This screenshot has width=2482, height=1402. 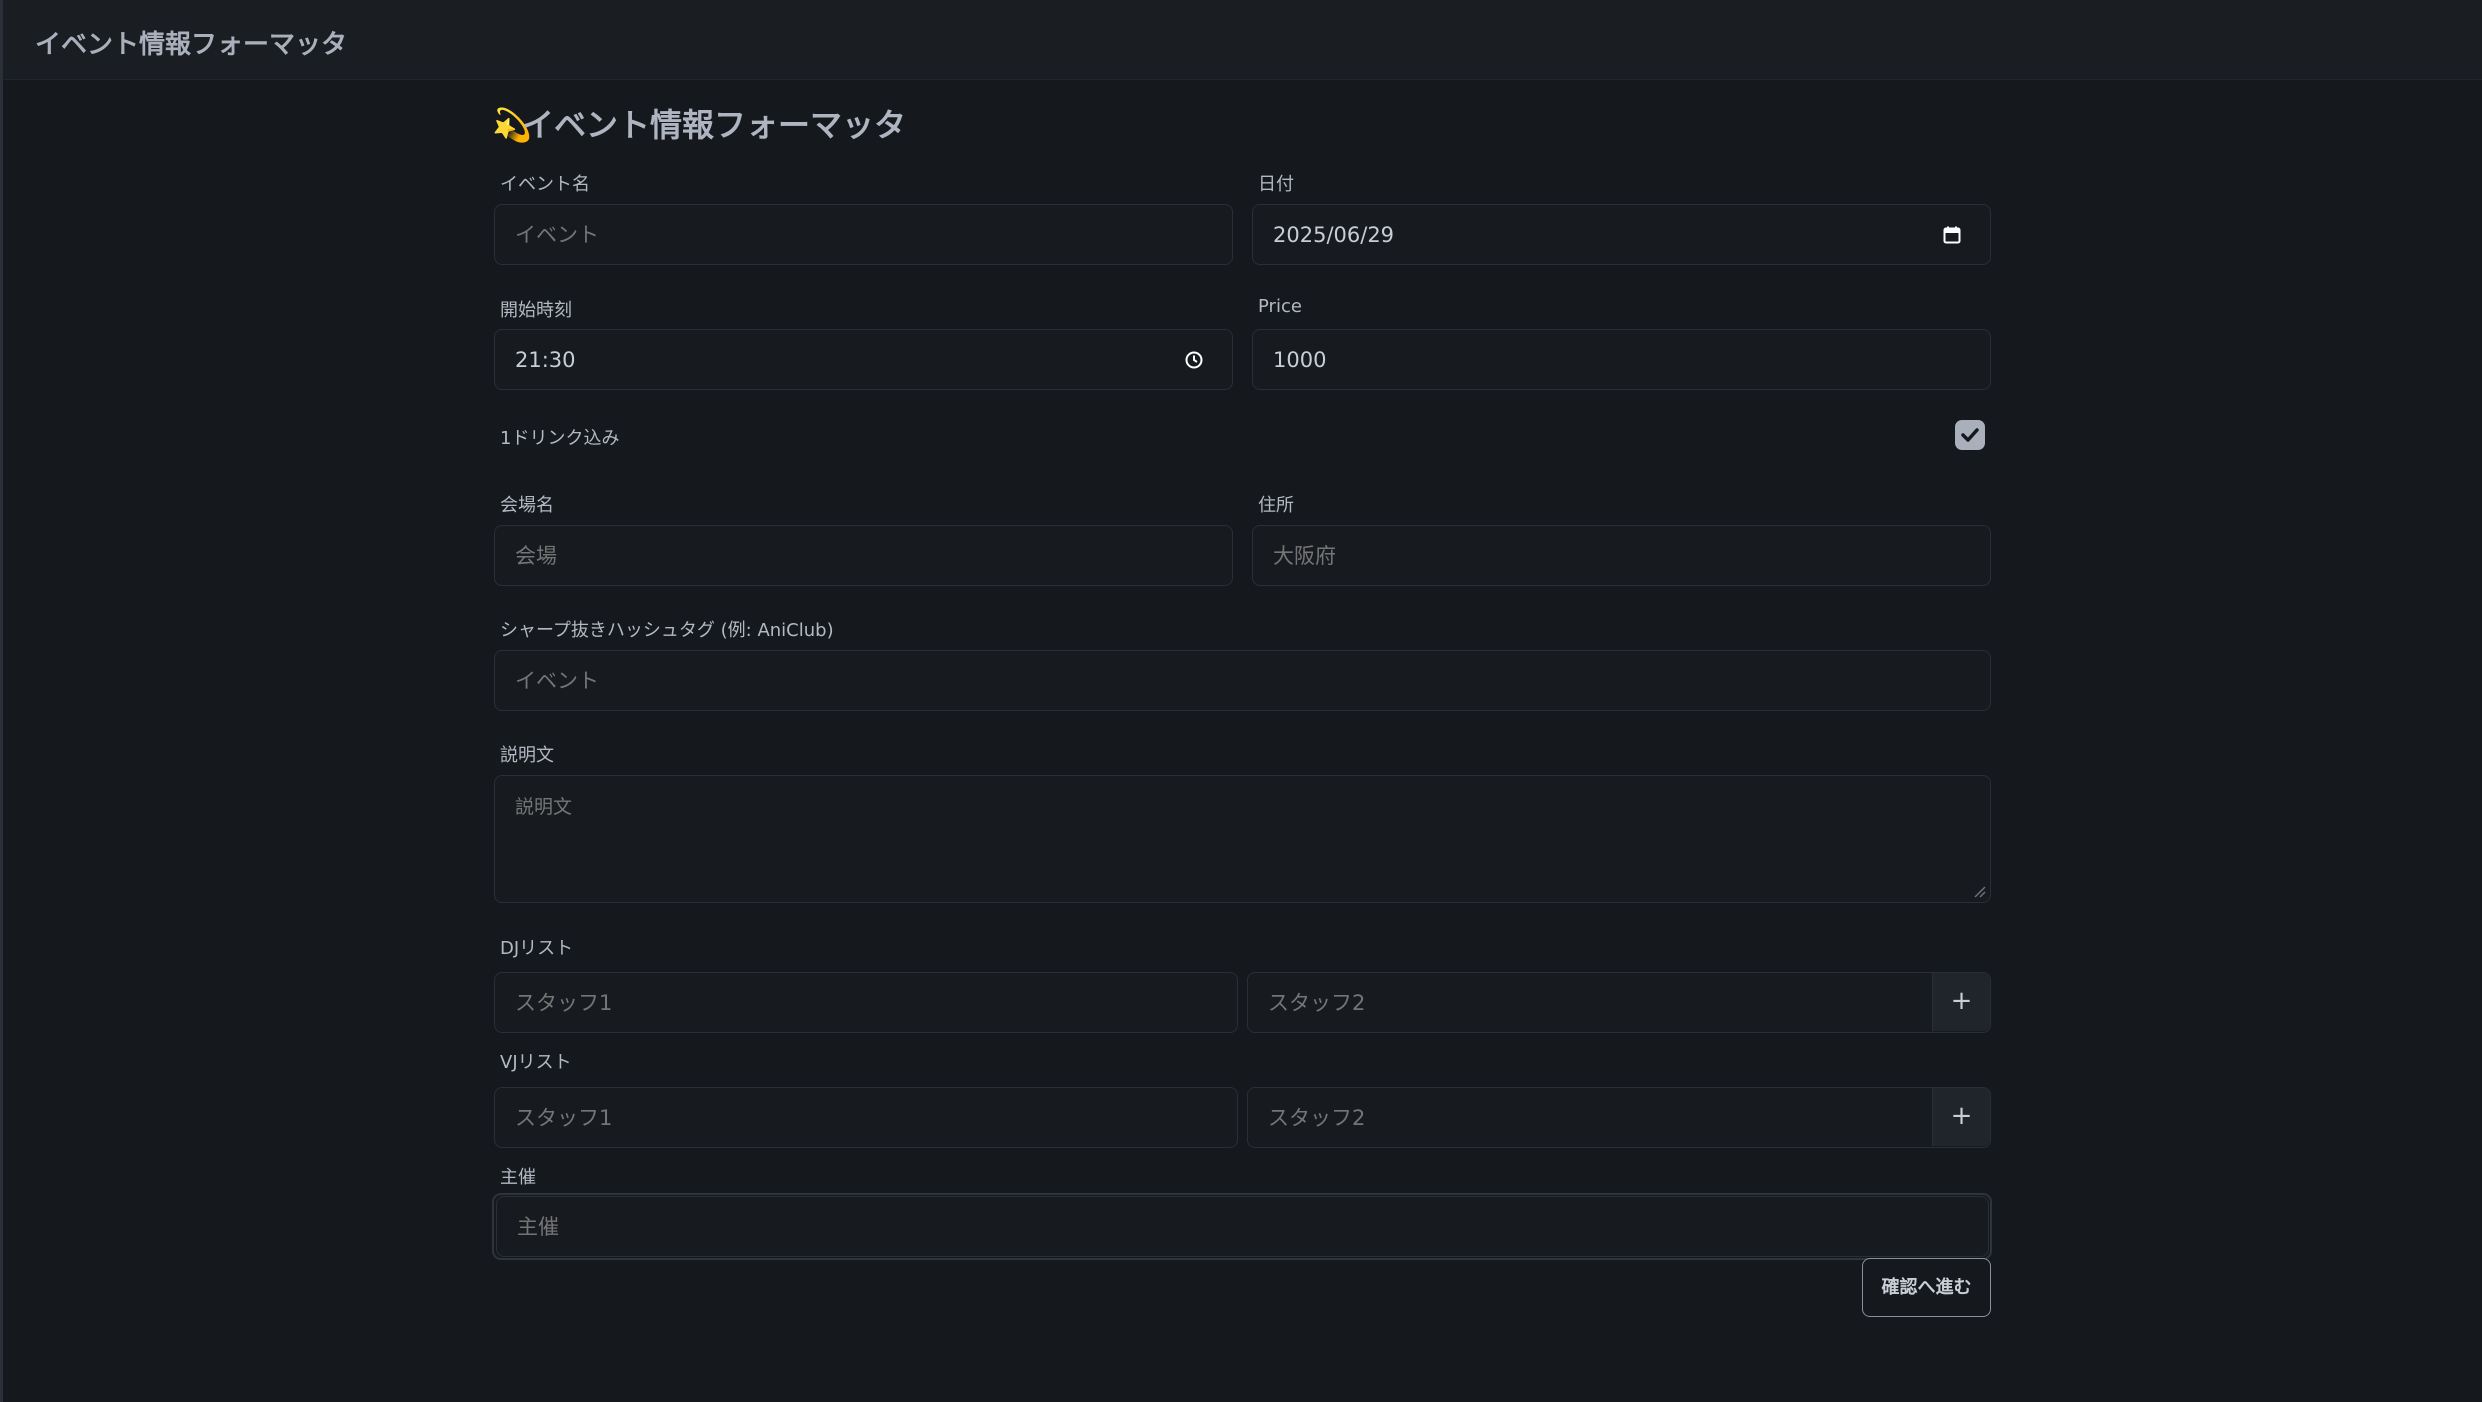 I want to click on description-textarea, so click(x=1242, y=839).